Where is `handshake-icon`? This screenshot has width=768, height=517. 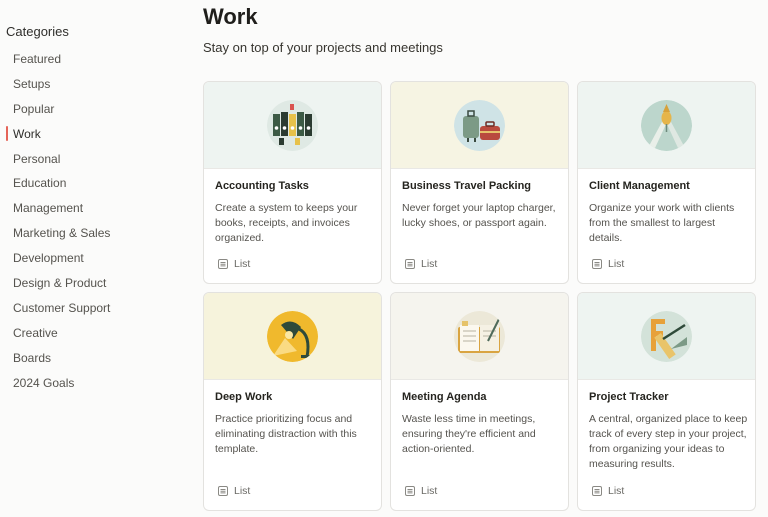 handshake-icon is located at coordinates (666, 125).